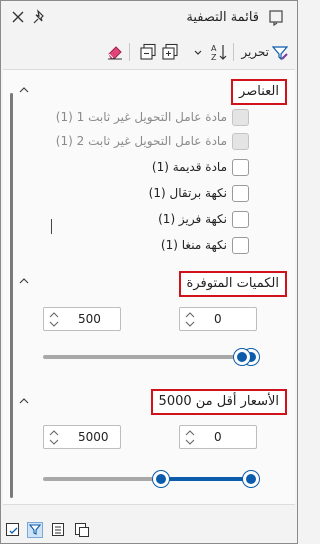 Image resolution: width=320 pixels, height=544 pixels. What do you see at coordinates (40, 17) in the screenshot?
I see `pin-icon` at bounding box center [40, 17].